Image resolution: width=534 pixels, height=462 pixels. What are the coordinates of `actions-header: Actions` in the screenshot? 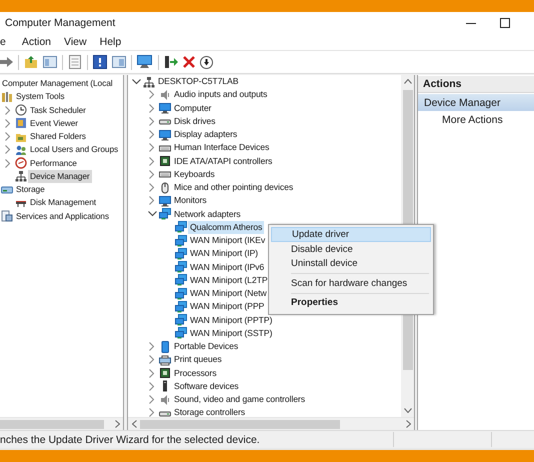 It's located at (476, 84).